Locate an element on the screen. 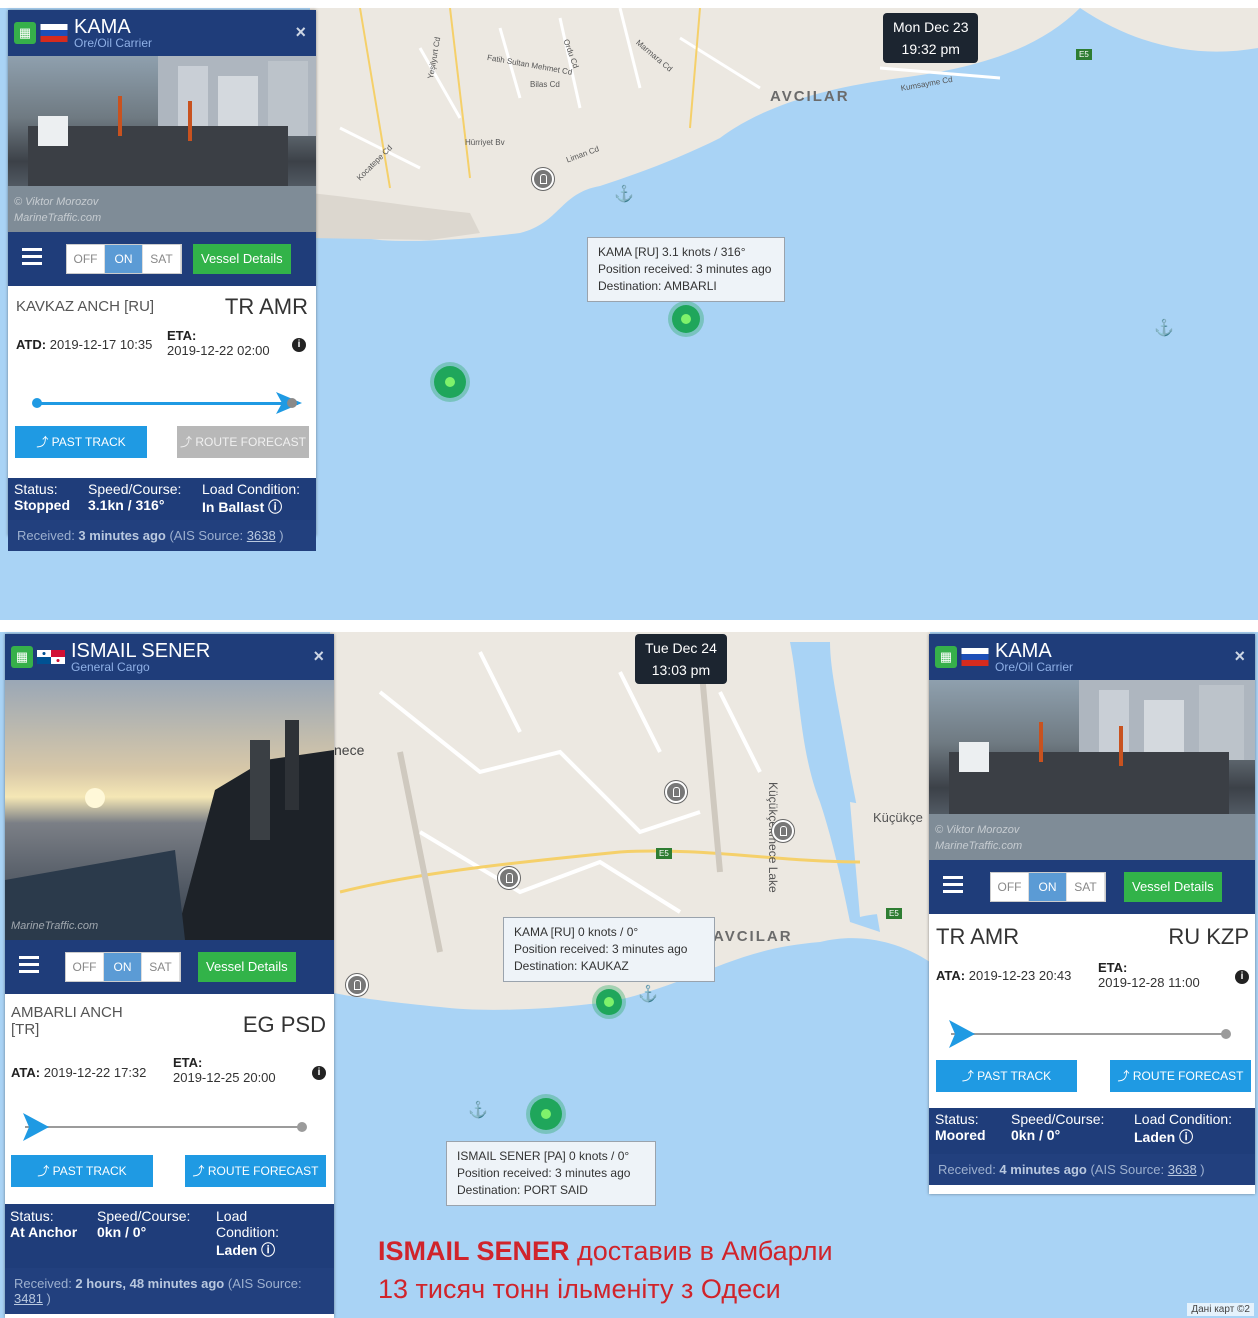  departure-port: TR AMR is located at coordinates (978, 936).